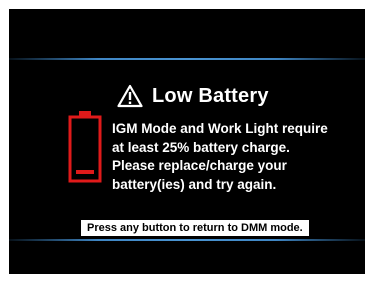  Describe the element at coordinates (220, 128) in the screenshot. I see `message-line: IGM Mode and Work Light require` at that location.